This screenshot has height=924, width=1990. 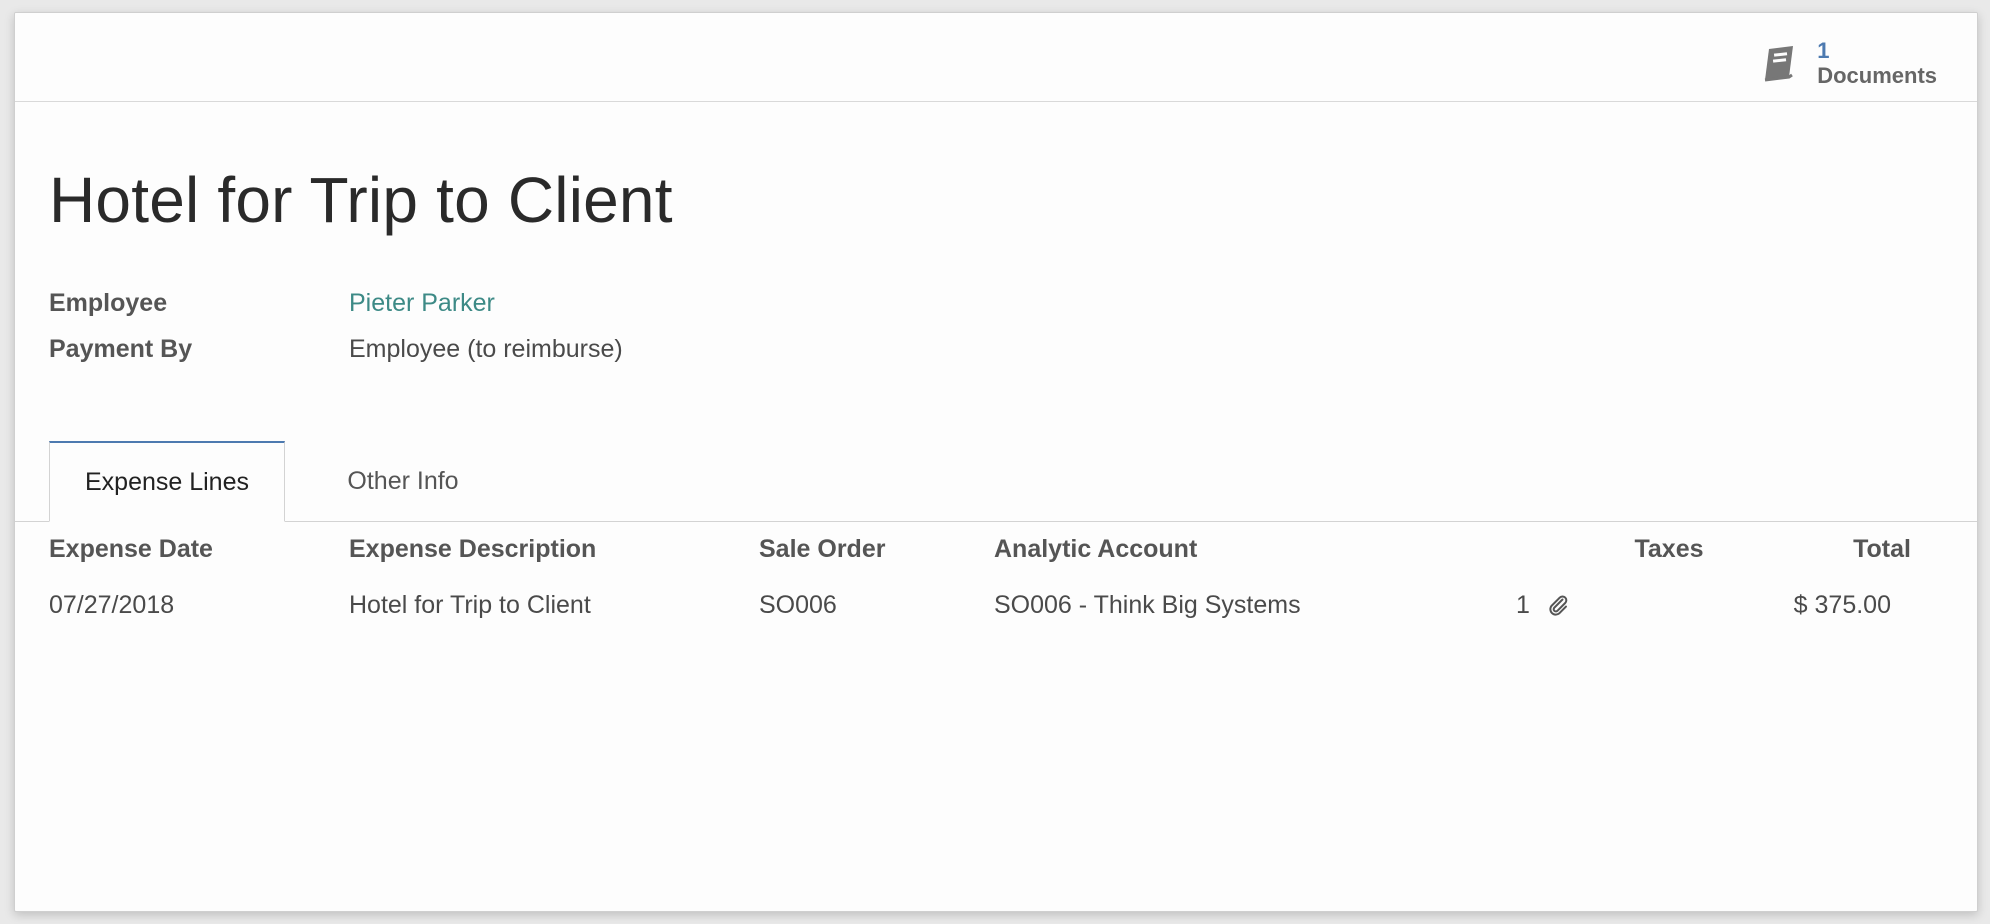 What do you see at coordinates (1877, 75) in the screenshot?
I see `documents-label: Documents` at bounding box center [1877, 75].